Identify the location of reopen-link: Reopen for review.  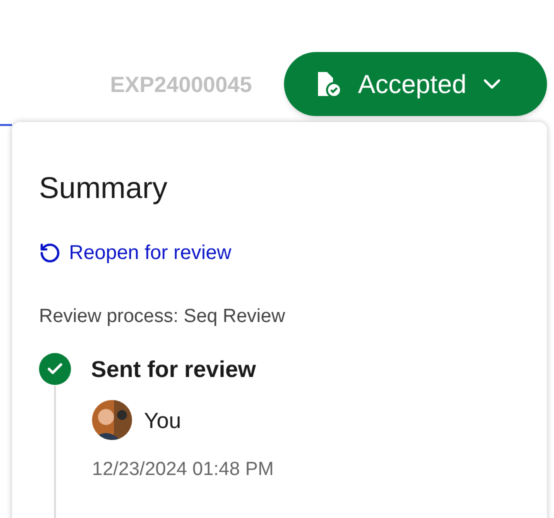
(135, 253).